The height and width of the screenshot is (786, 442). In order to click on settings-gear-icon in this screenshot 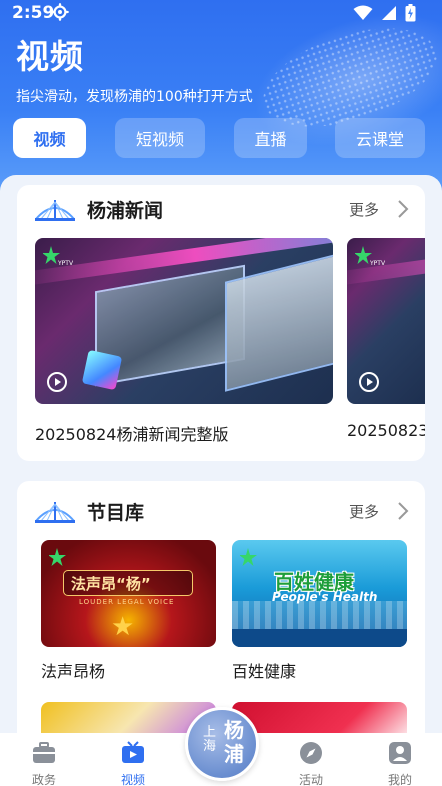, I will do `click(60, 12)`.